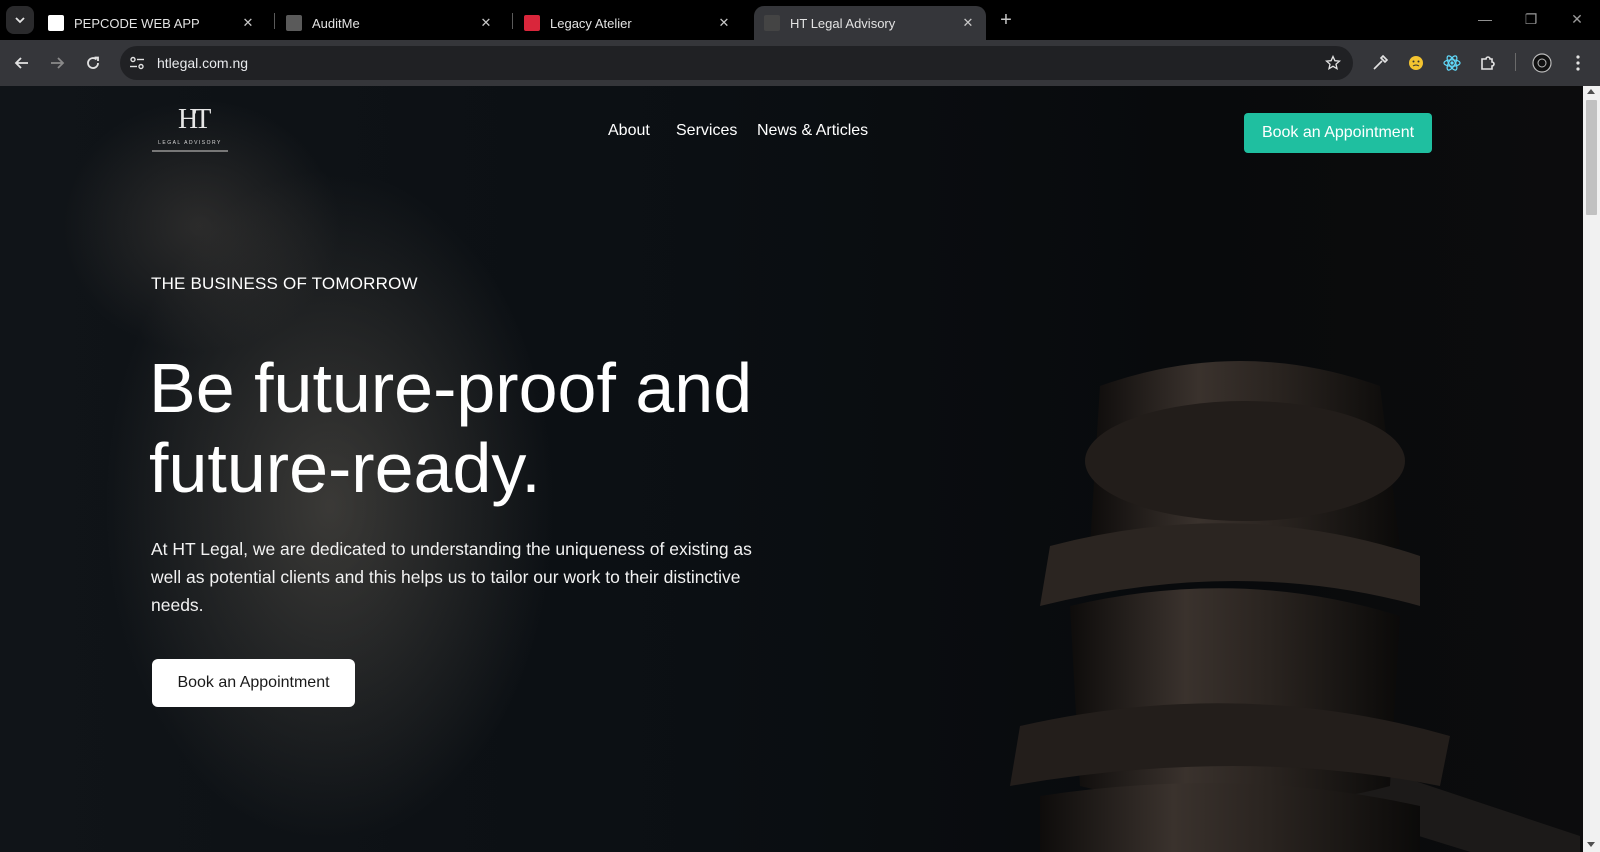 The width and height of the screenshot is (1600, 852). What do you see at coordinates (345, 468) in the screenshot?
I see `headline-line-2: future-ready.` at bounding box center [345, 468].